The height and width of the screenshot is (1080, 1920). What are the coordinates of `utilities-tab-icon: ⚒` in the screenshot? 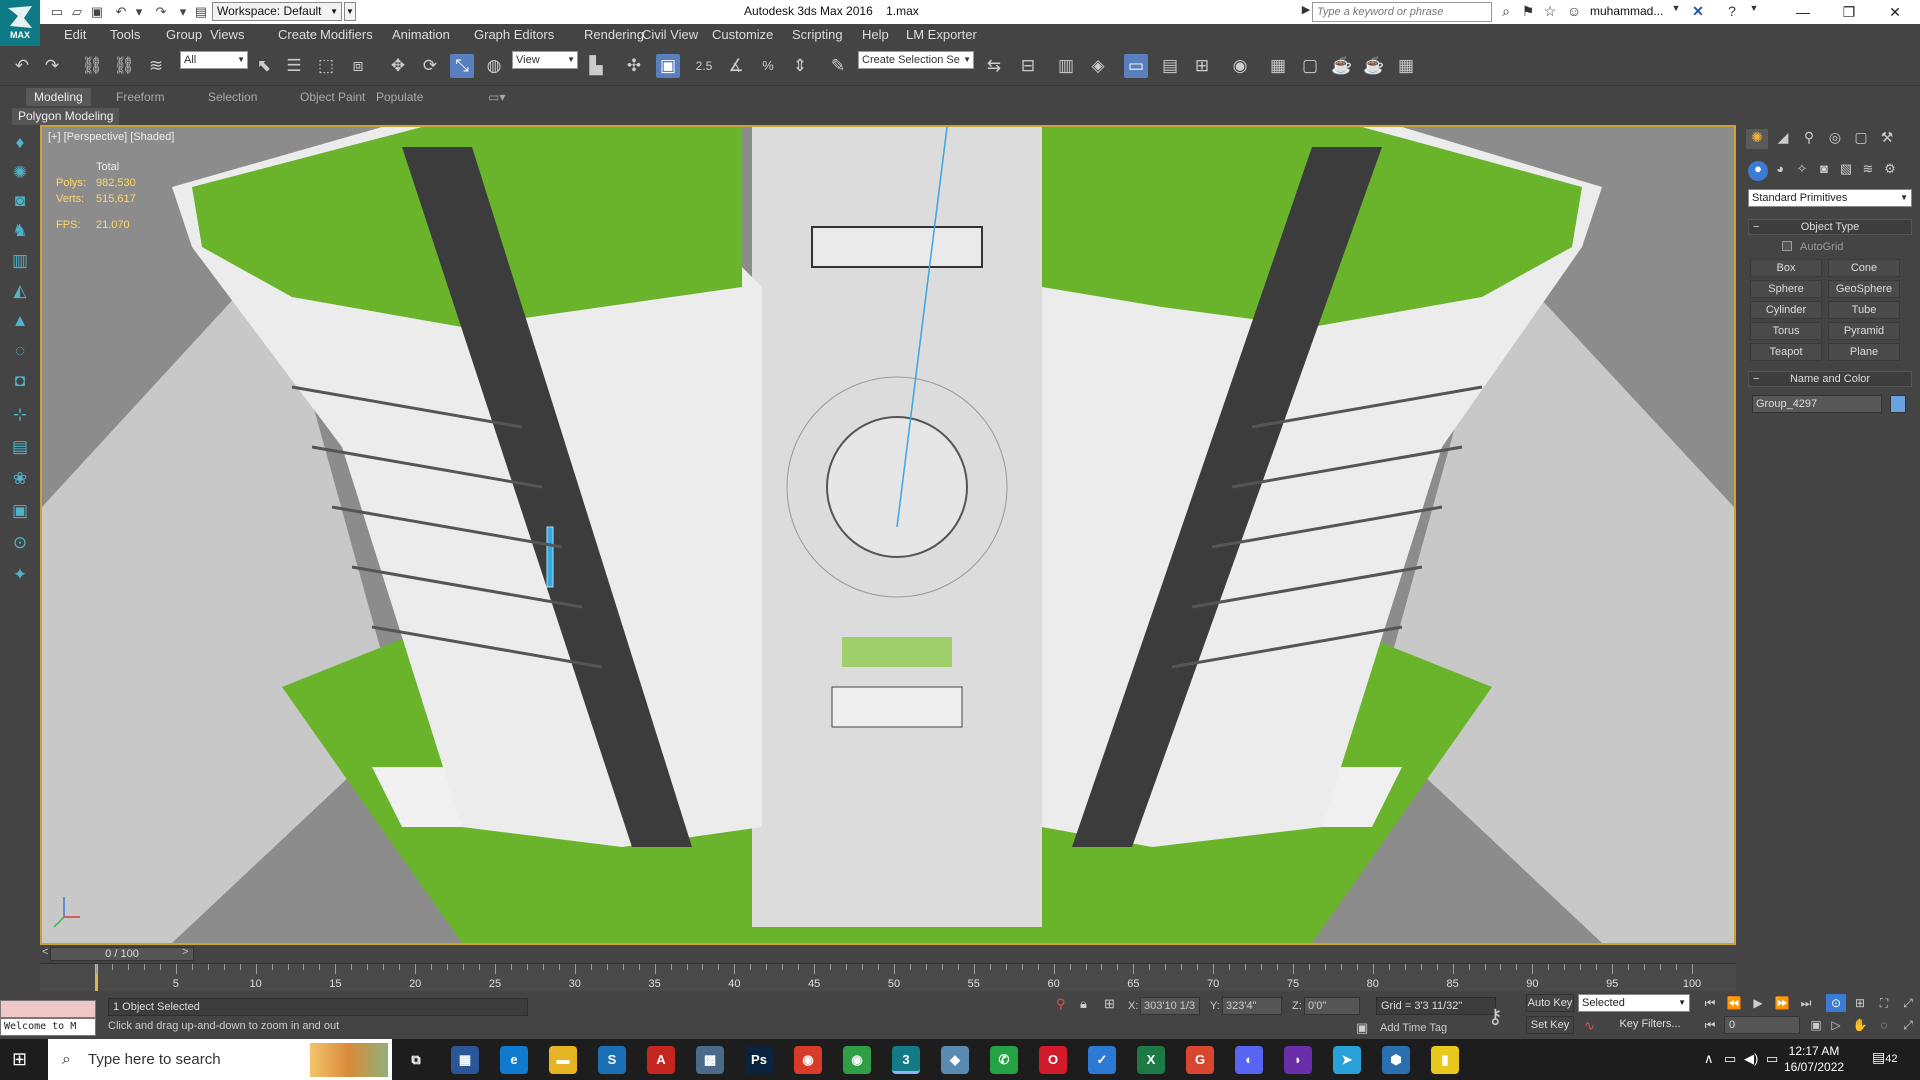 It's located at (1887, 139).